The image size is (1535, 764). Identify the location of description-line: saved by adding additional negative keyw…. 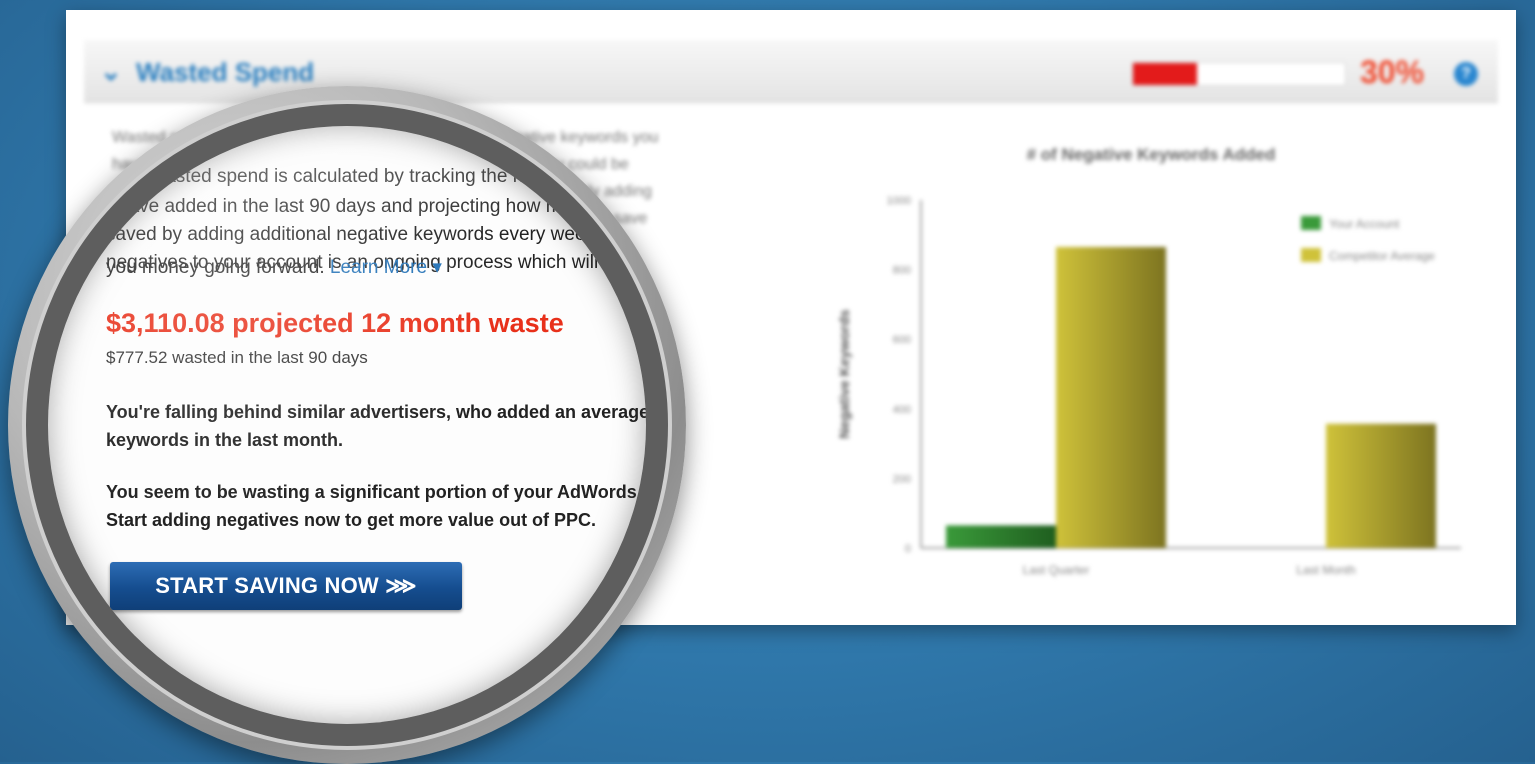
(376, 234).